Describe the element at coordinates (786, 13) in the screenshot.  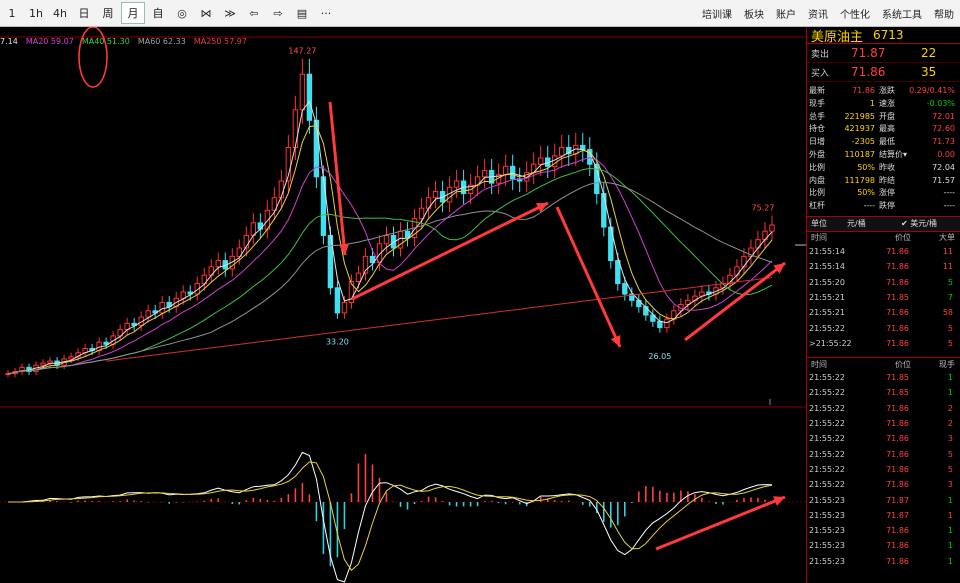
I see `menu-item-2: 账户` at that location.